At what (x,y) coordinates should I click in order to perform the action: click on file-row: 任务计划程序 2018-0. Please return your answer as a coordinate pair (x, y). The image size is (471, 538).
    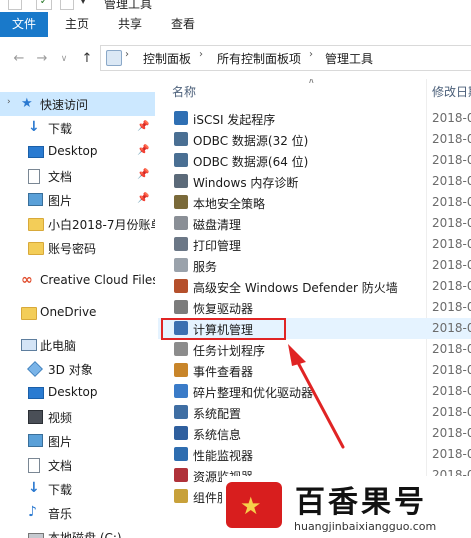
    Looking at the image, I should click on (314, 349).